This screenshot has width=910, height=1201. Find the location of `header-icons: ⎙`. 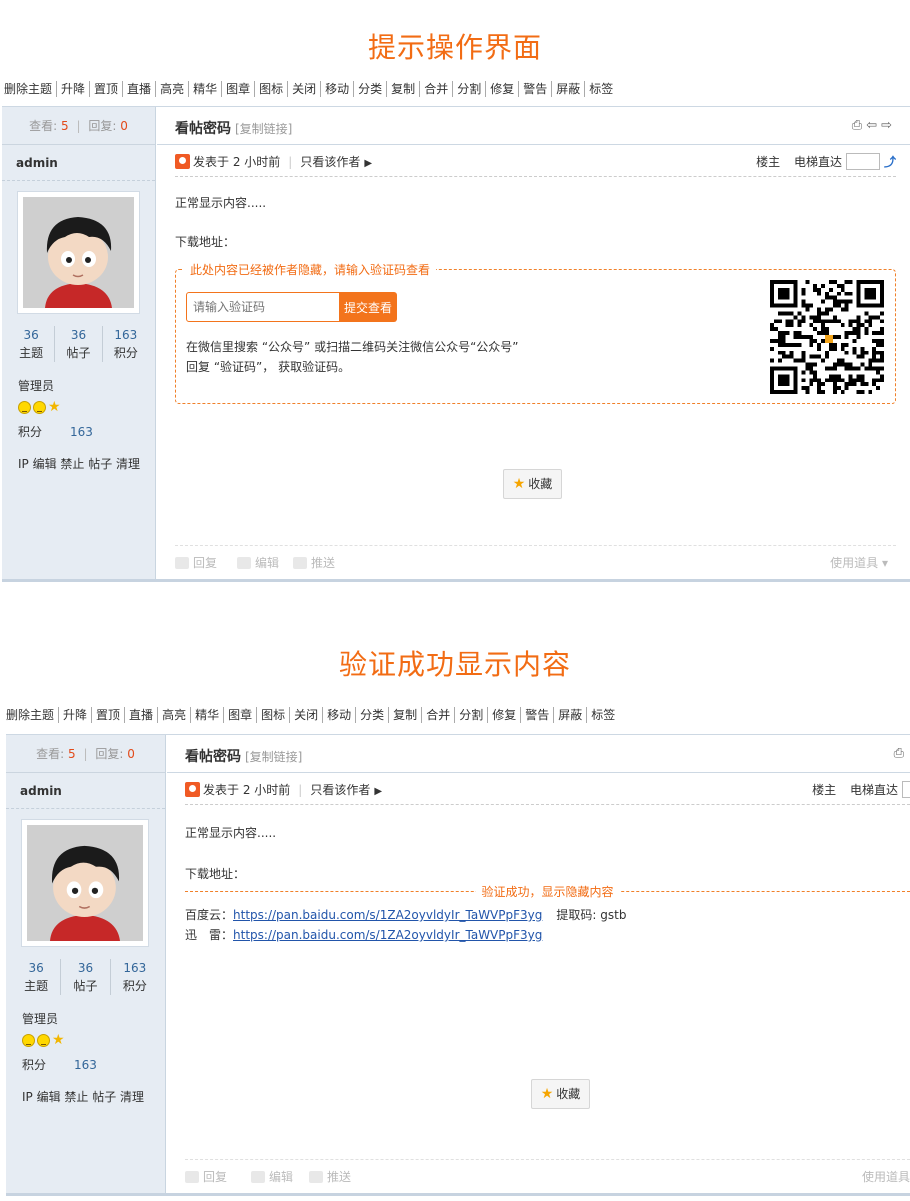

header-icons: ⎙ is located at coordinates (901, 753).